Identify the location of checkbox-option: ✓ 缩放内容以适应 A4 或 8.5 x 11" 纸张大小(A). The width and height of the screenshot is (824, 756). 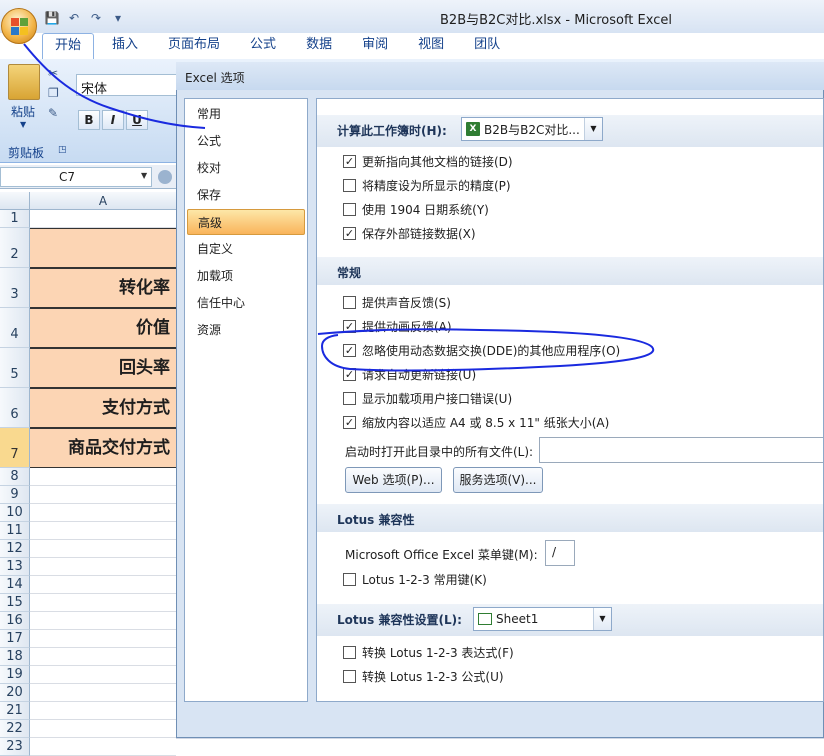
(476, 422).